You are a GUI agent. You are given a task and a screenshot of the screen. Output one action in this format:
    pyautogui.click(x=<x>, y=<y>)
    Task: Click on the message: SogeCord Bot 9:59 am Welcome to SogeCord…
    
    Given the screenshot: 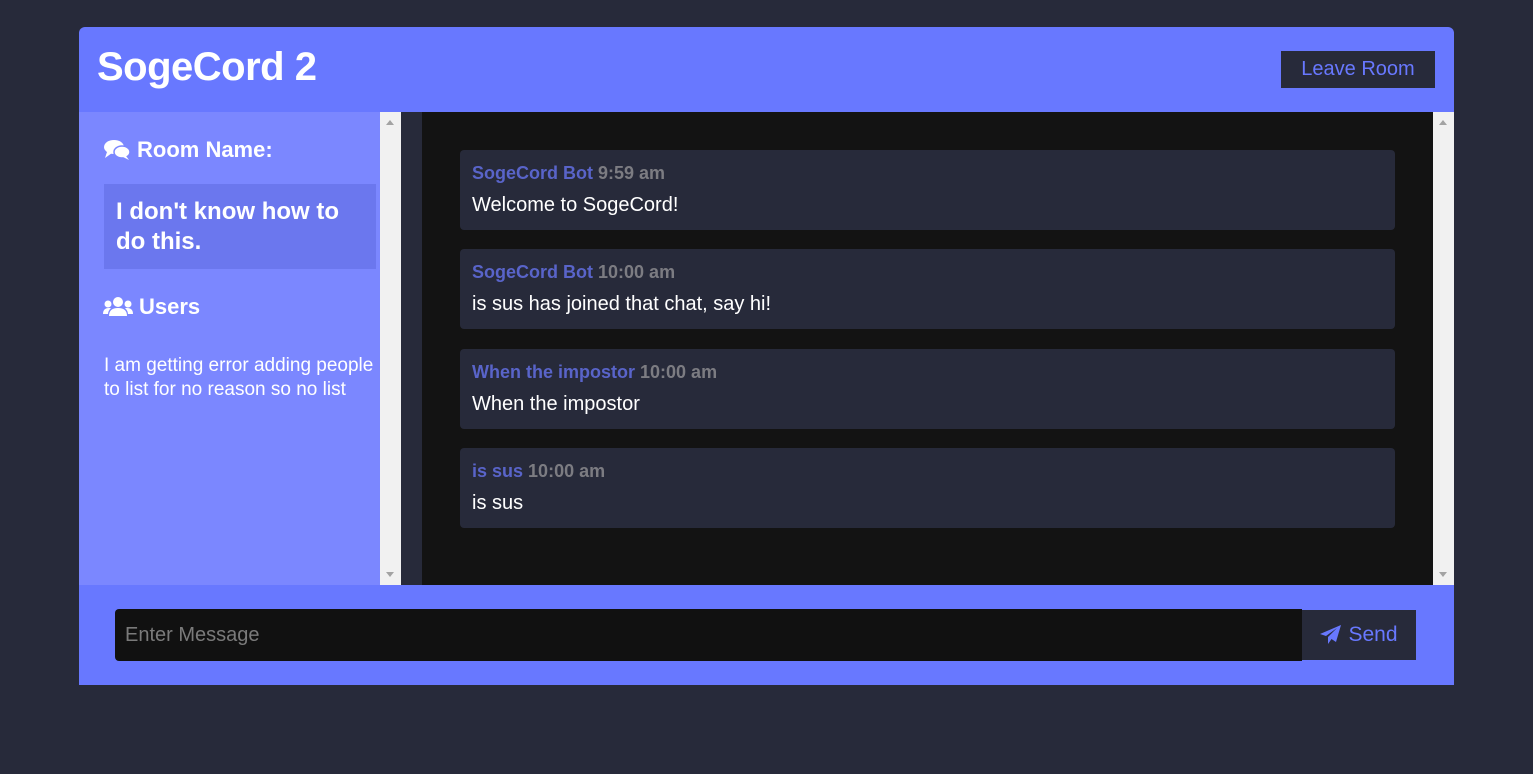 What is the action you would take?
    pyautogui.click(x=927, y=190)
    